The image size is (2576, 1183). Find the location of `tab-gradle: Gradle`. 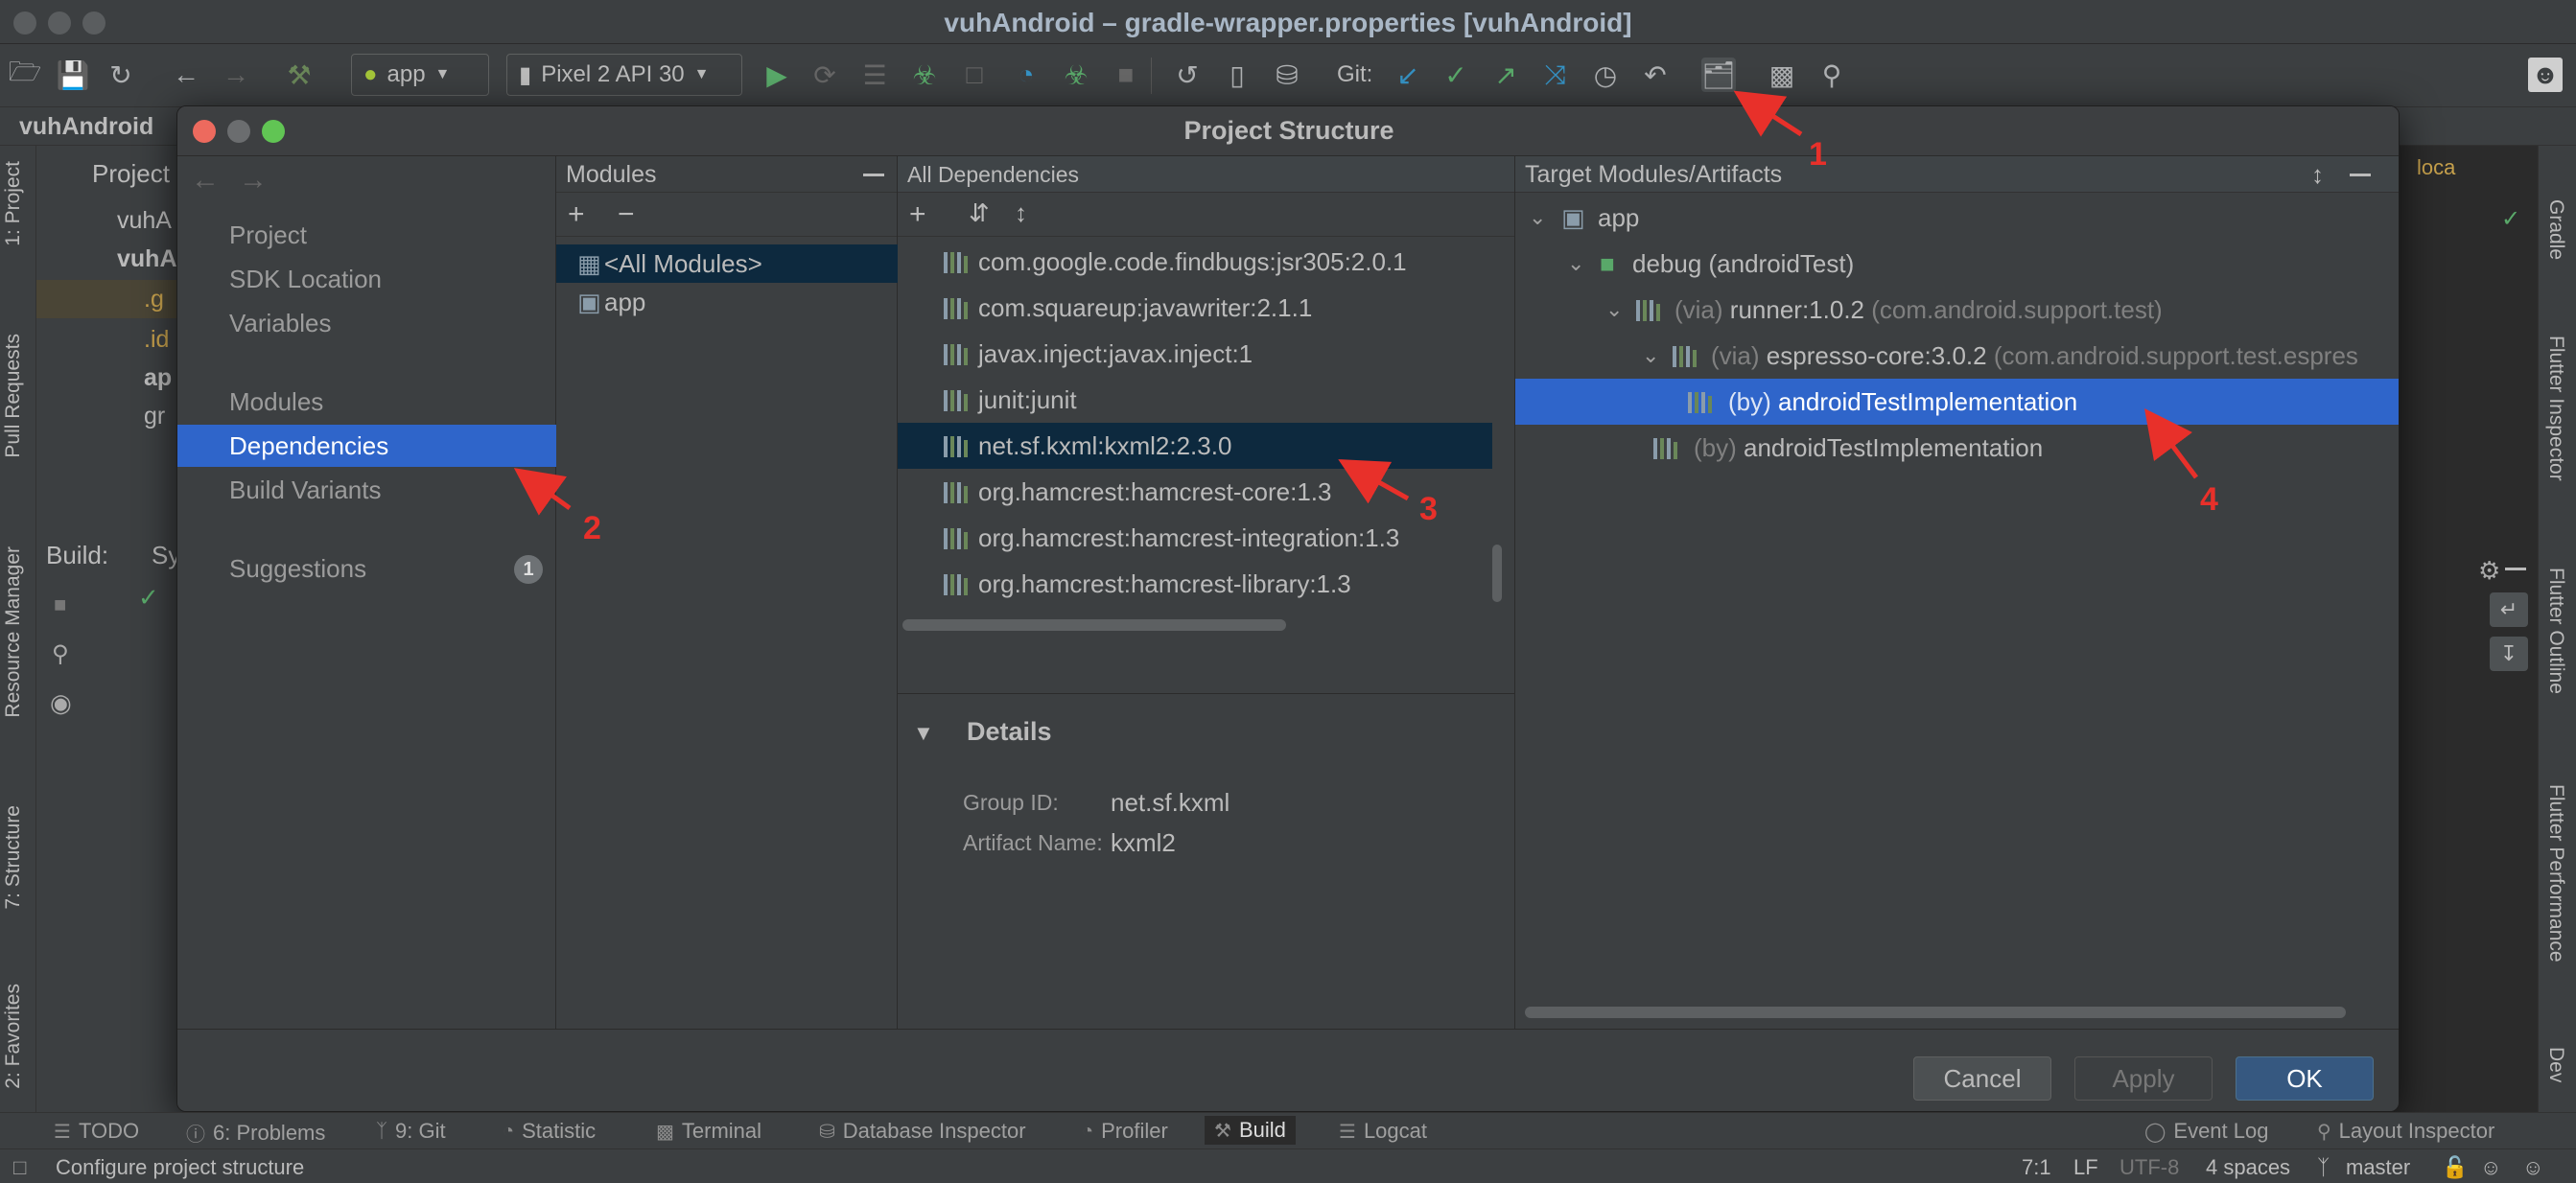

tab-gradle: Gradle is located at coordinates (2555, 229).